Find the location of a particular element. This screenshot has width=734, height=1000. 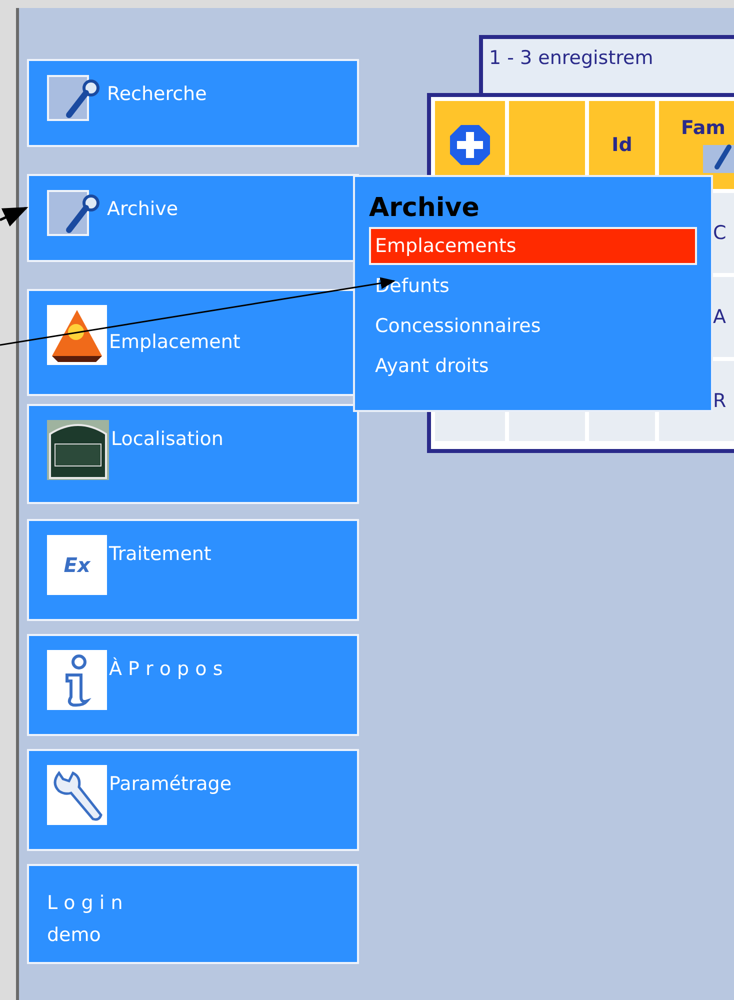

menu-label: Recherche is located at coordinates (157, 93).